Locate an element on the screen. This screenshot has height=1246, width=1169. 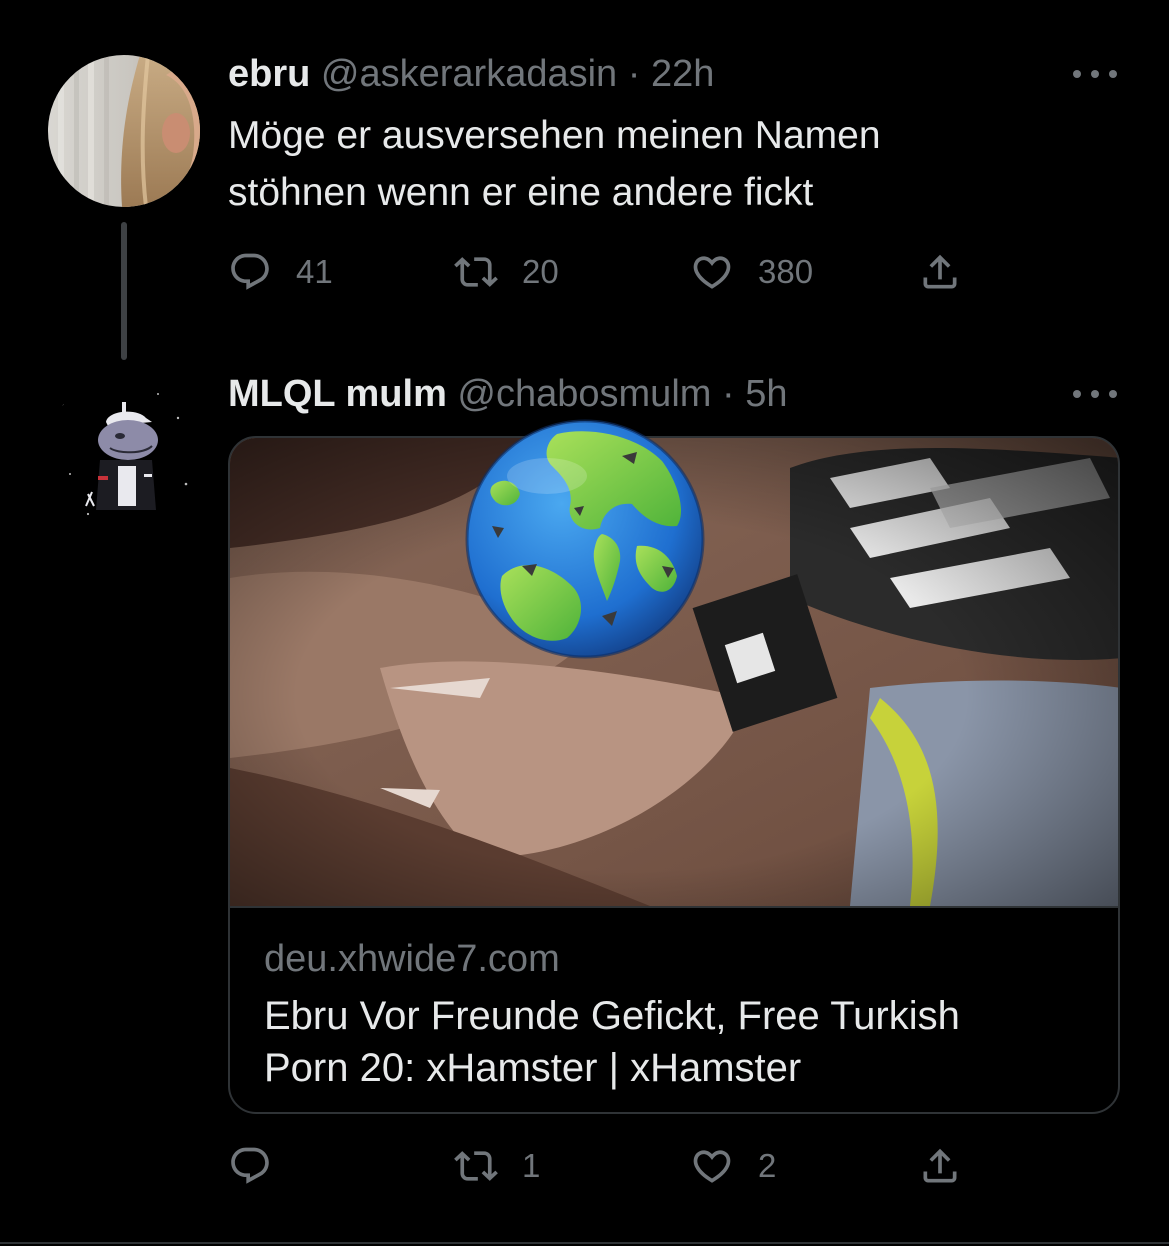
reply-button is located at coordinates (262, 1166).